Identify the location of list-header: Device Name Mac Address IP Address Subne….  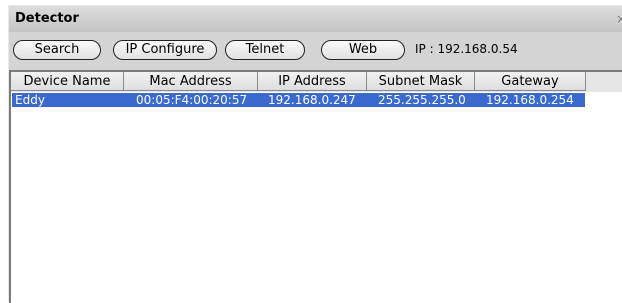
(316, 82).